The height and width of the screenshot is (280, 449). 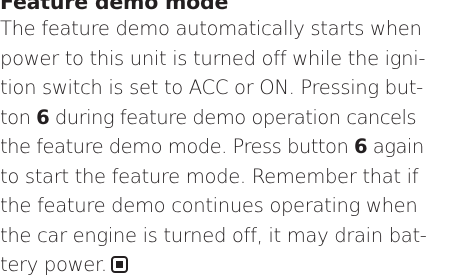 I want to click on line-4-start: ton, so click(x=18, y=117).